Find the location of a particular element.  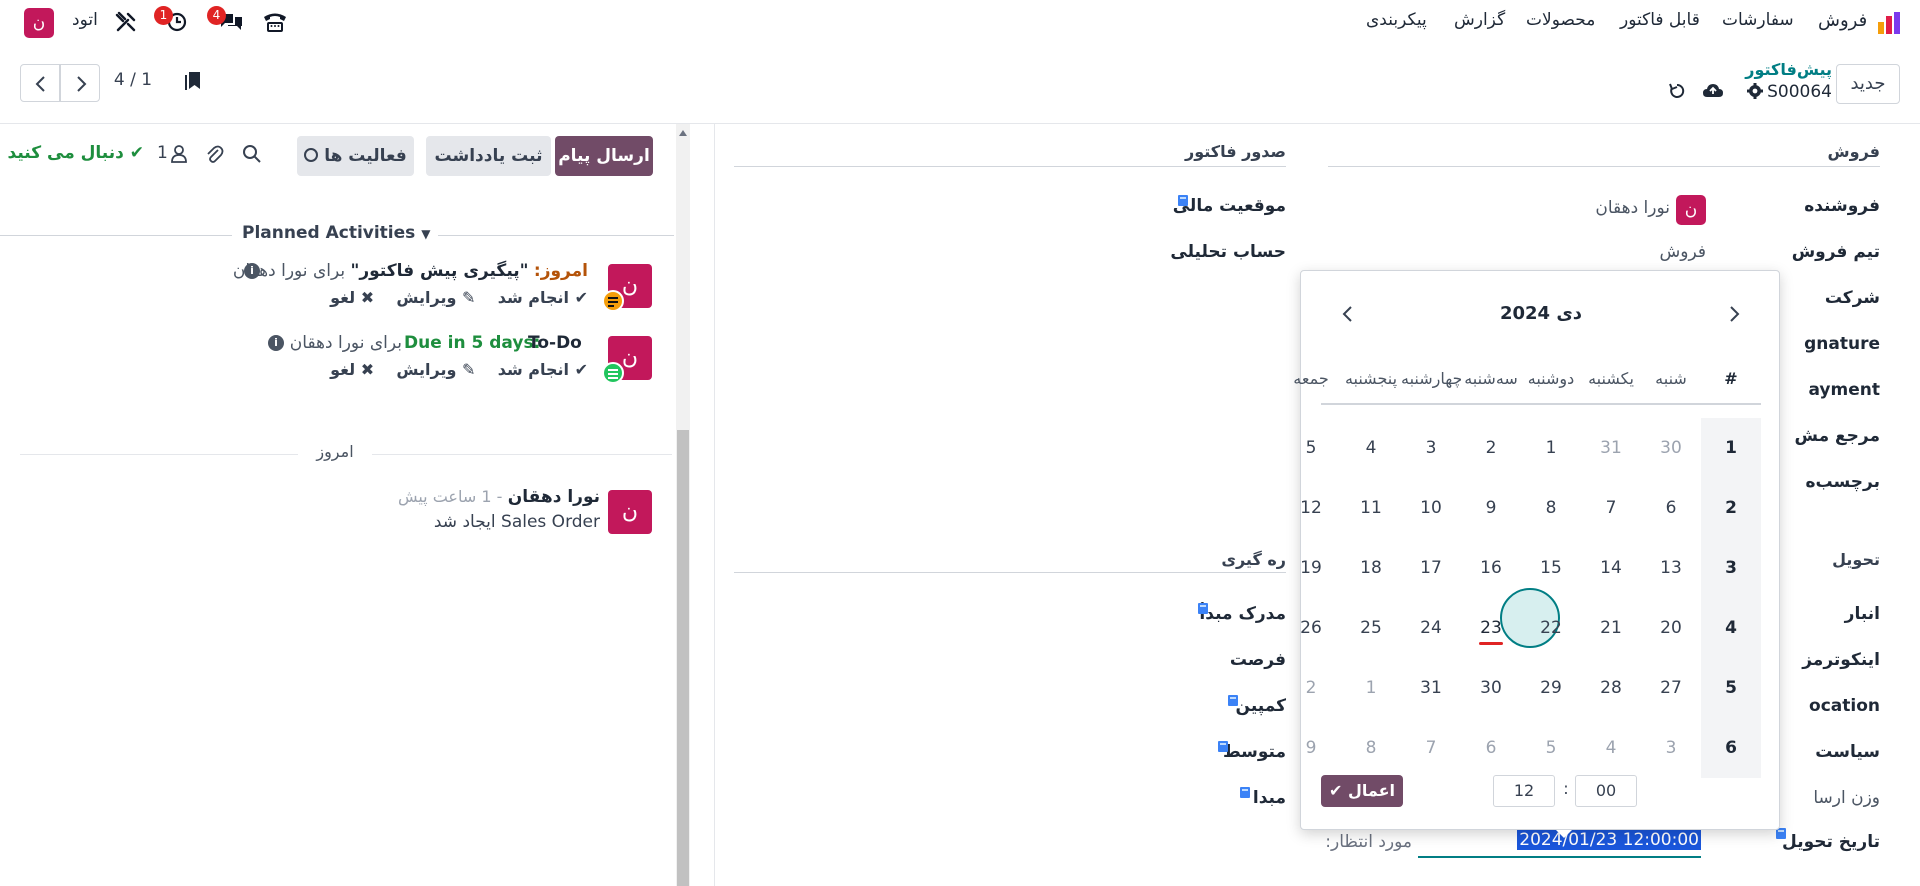

attachment-paperclip-icon is located at coordinates (214, 155).